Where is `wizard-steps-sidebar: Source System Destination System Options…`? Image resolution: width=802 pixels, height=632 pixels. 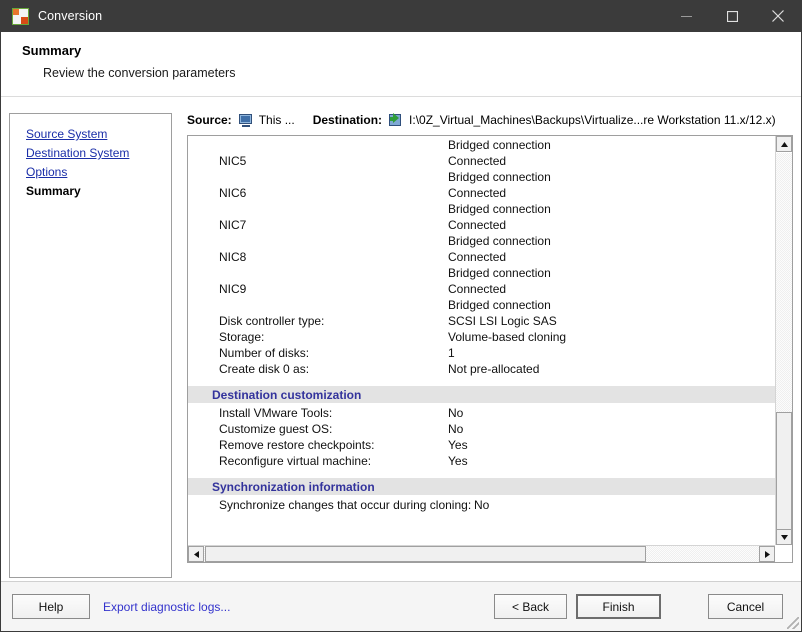 wizard-steps-sidebar: Source System Destination System Options… is located at coordinates (90, 345).